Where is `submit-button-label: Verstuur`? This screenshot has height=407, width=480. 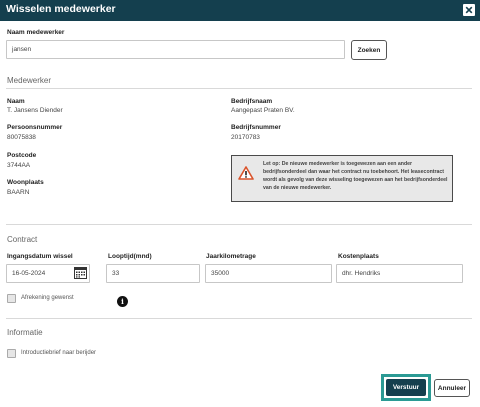
submit-button-label: Verstuur is located at coordinates (406, 387).